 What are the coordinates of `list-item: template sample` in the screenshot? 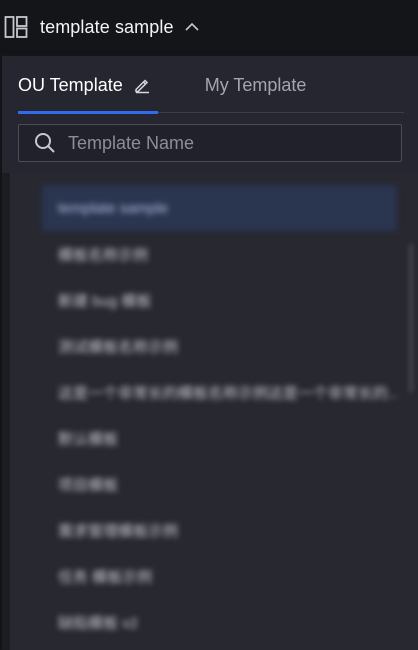 It's located at (219, 208).